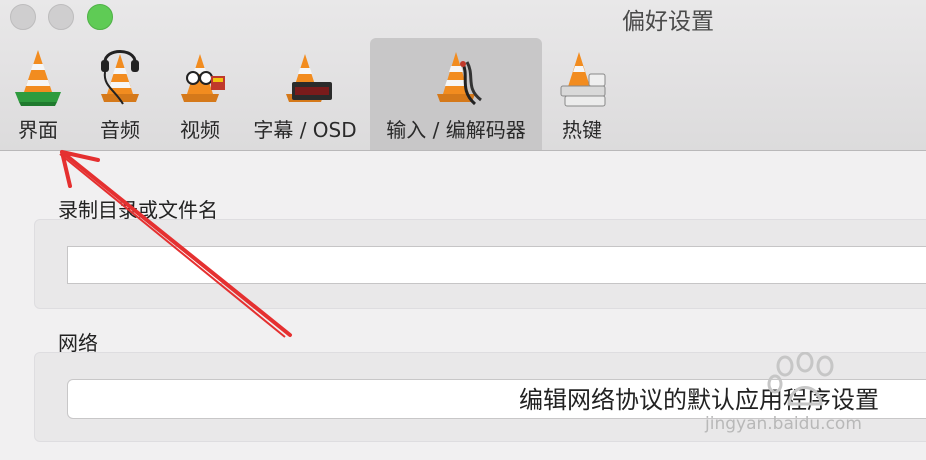 This screenshot has height=460, width=926. I want to click on tab-audio: 音频, so click(120, 94).